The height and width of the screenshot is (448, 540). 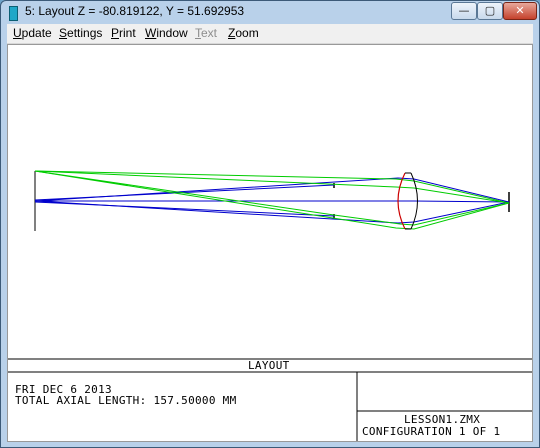 What do you see at coordinates (126, 400) in the screenshot?
I see `total-axial-length: TOTAL AXIAL LENGTH: 157.50000 MM` at bounding box center [126, 400].